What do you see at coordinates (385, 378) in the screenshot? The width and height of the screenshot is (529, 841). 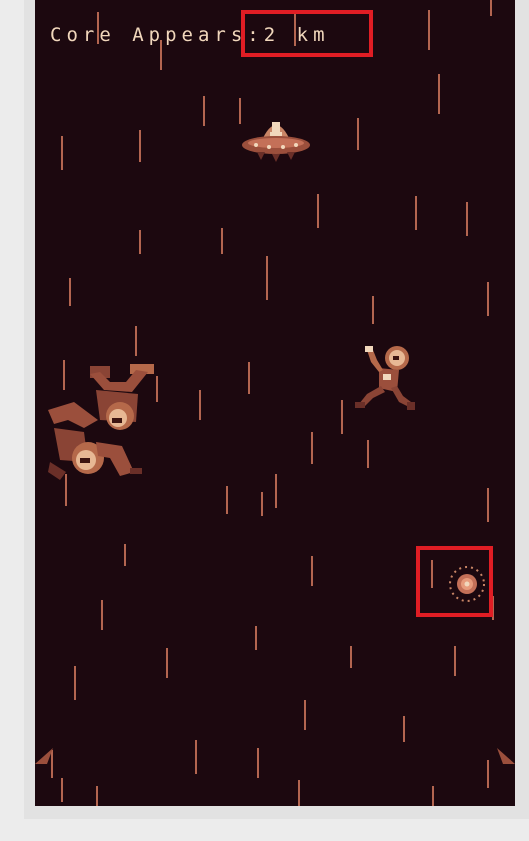 I see `astronaut-icon` at bounding box center [385, 378].